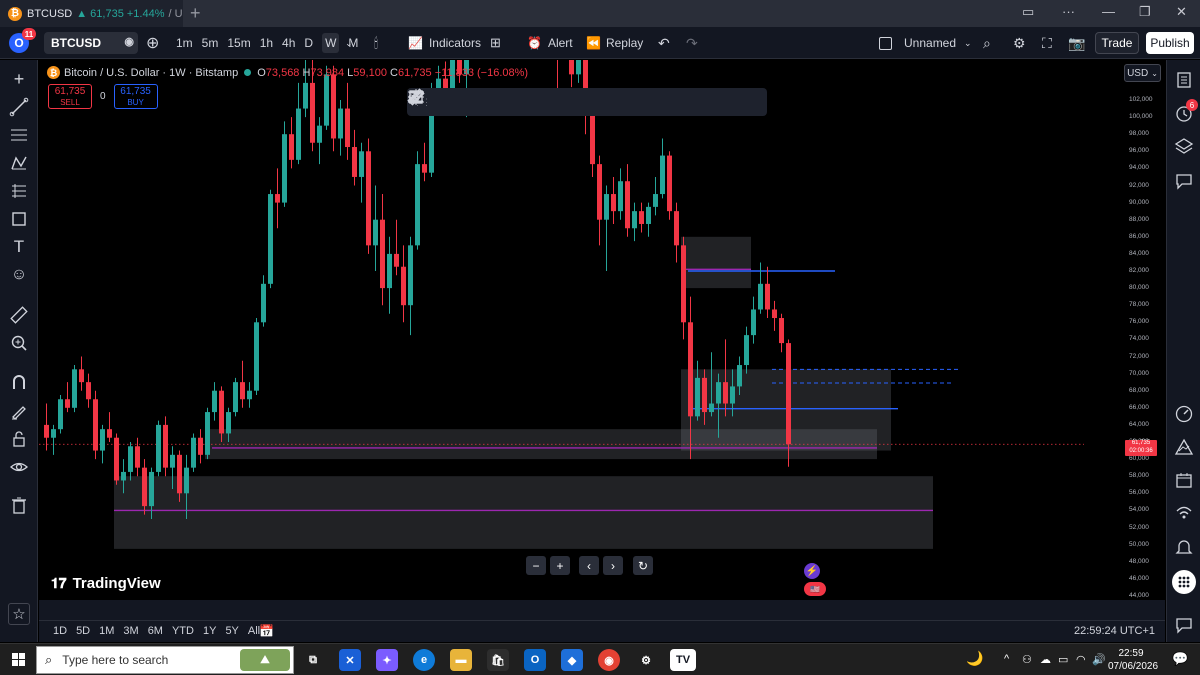 Image resolution: width=1200 pixels, height=675 pixels. Describe the element at coordinates (609, 660) in the screenshot. I see `chrome-icon: ◉` at that location.